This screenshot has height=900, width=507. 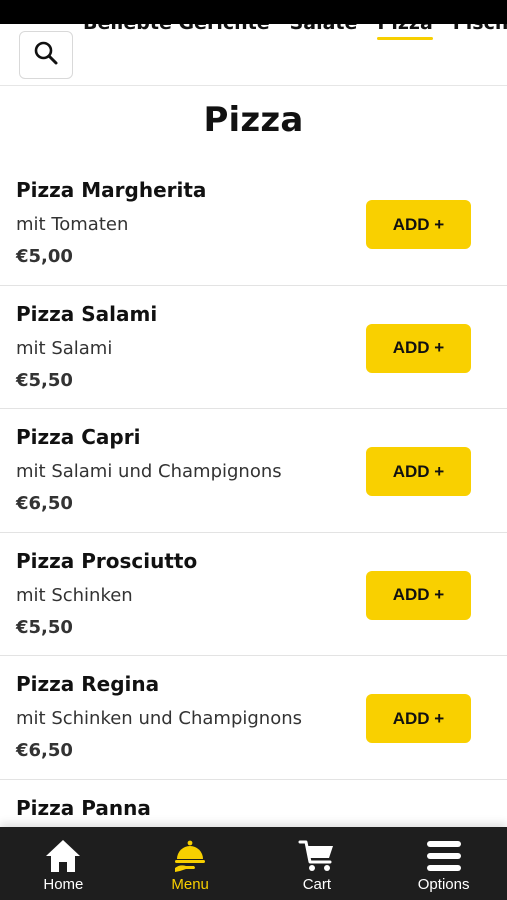 I want to click on item-name: Pizza Panna, so click(x=83, y=807).